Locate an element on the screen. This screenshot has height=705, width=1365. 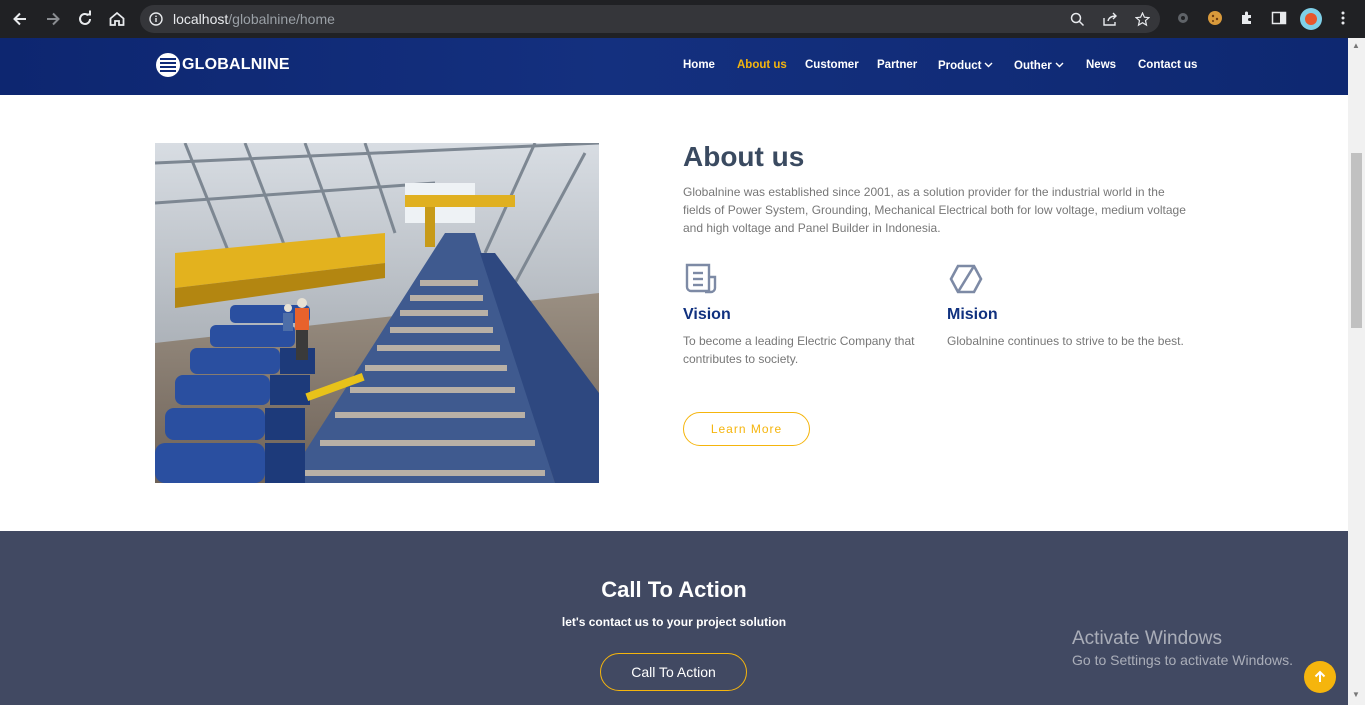
profile-avatar is located at coordinates (1311, 19).